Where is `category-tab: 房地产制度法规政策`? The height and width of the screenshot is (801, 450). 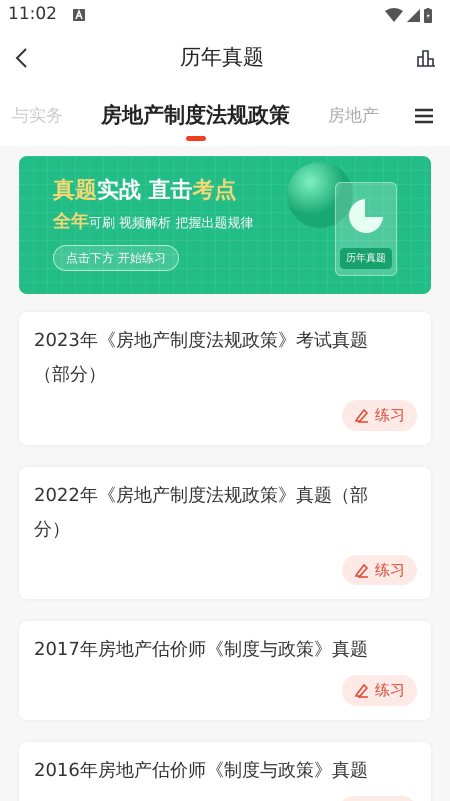
category-tab: 房地产制度法规政策 is located at coordinates (195, 116).